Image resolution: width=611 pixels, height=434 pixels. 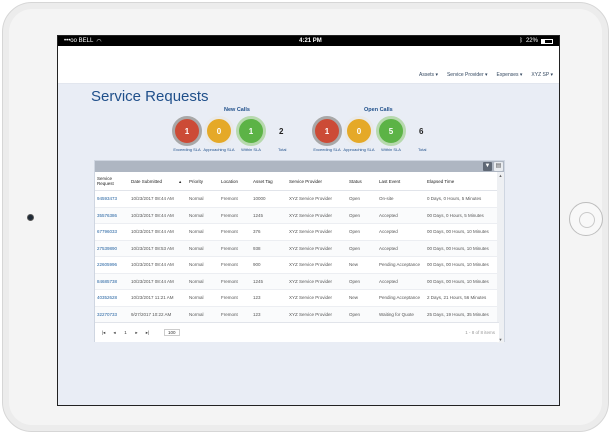 What do you see at coordinates (401, 265) in the screenshot?
I see `cell-last-event: Pending Acceptance` at bounding box center [401, 265].